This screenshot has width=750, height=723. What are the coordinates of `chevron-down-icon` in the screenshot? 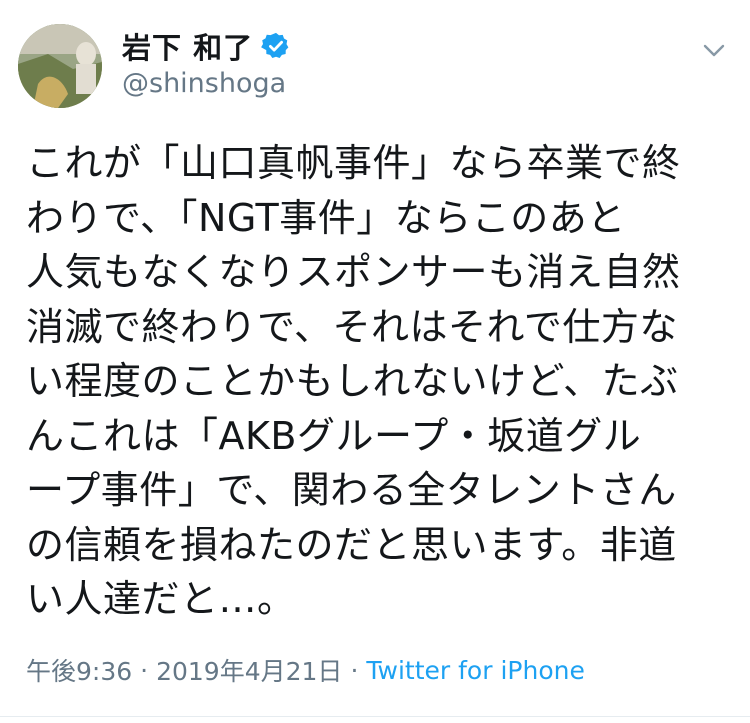 It's located at (714, 50).